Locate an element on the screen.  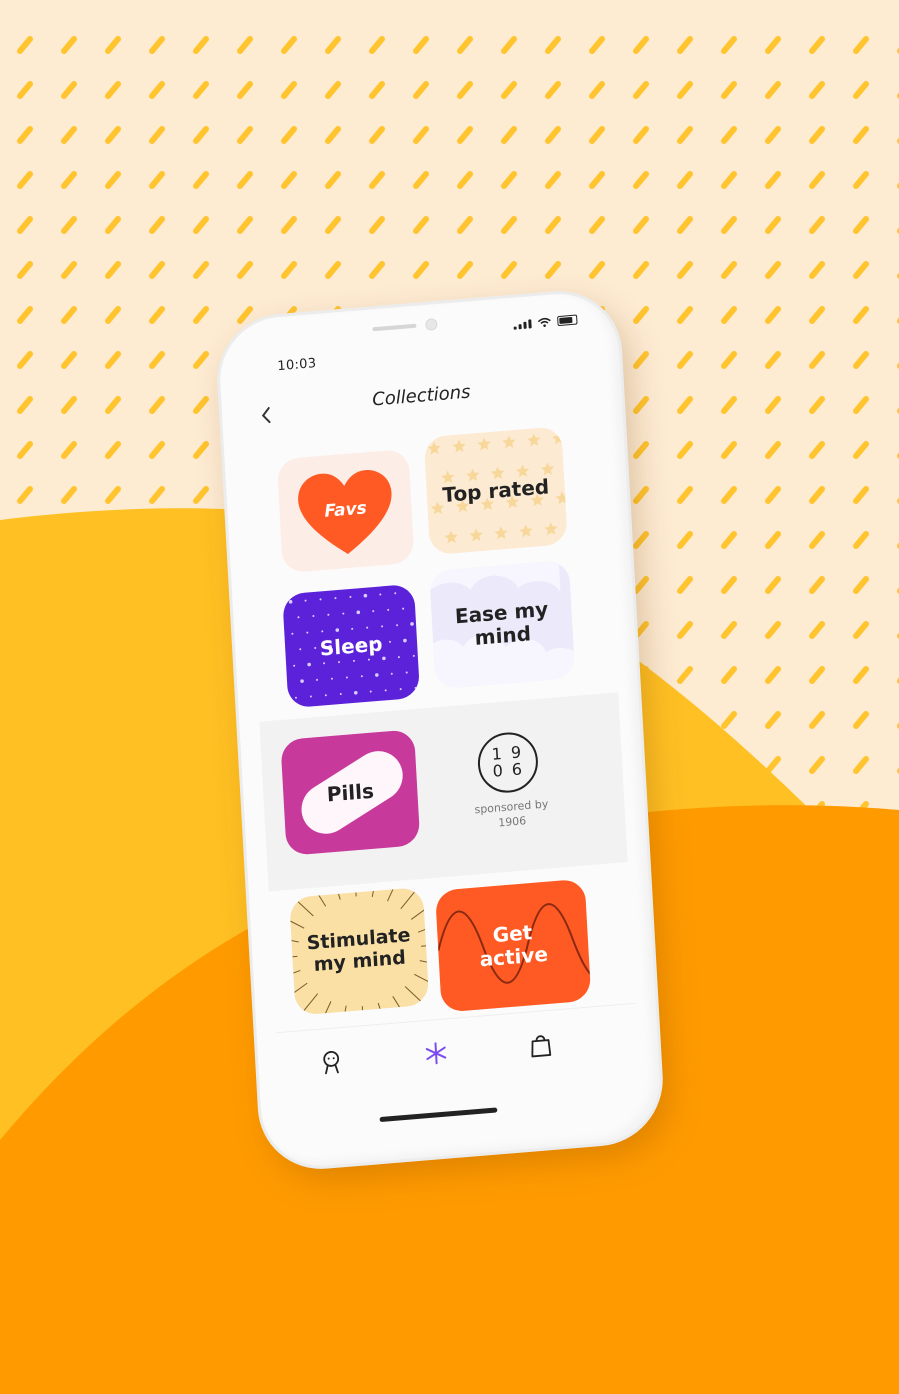
speaker-grille is located at coordinates (394, 327).